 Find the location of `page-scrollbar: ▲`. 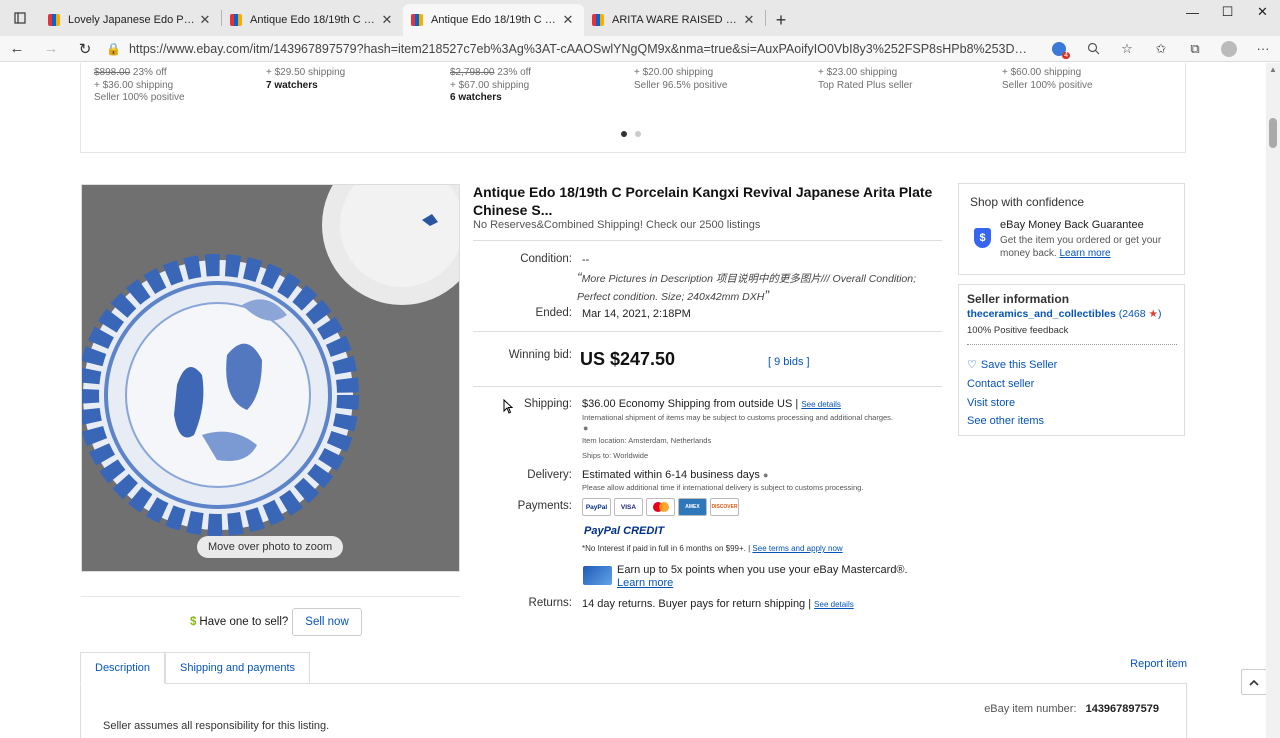

page-scrollbar: ▲ is located at coordinates (1273, 400).